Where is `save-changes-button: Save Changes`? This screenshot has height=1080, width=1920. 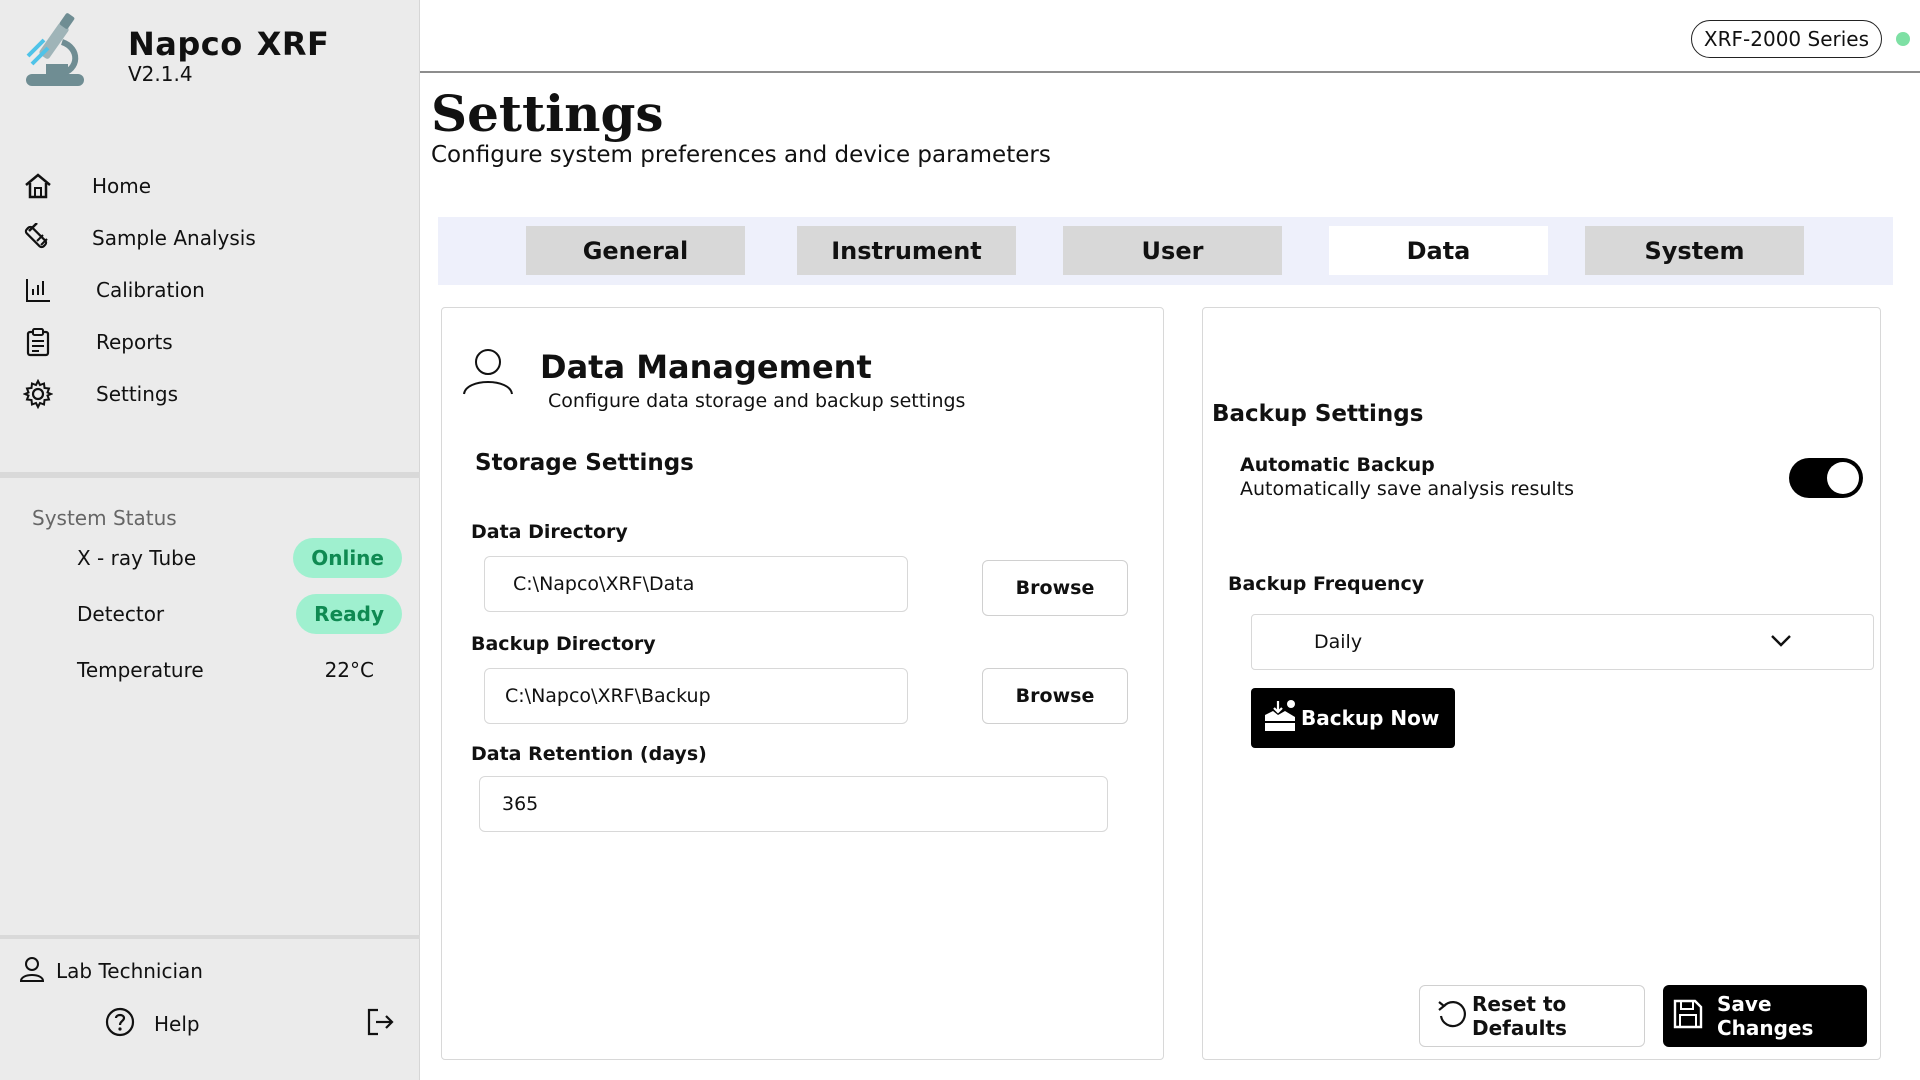
save-changes-button: Save Changes is located at coordinates (1765, 1016).